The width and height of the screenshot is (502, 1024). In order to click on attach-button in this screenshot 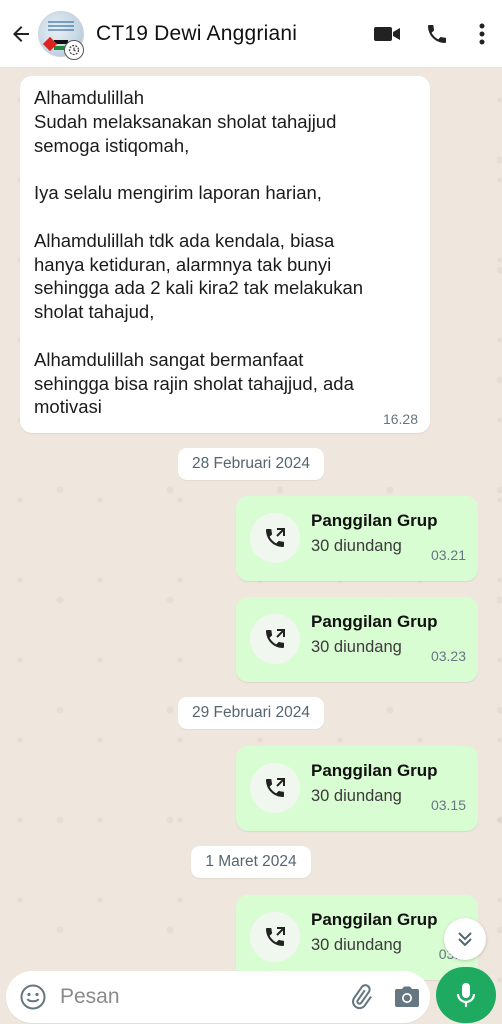, I will do `click(361, 997)`.